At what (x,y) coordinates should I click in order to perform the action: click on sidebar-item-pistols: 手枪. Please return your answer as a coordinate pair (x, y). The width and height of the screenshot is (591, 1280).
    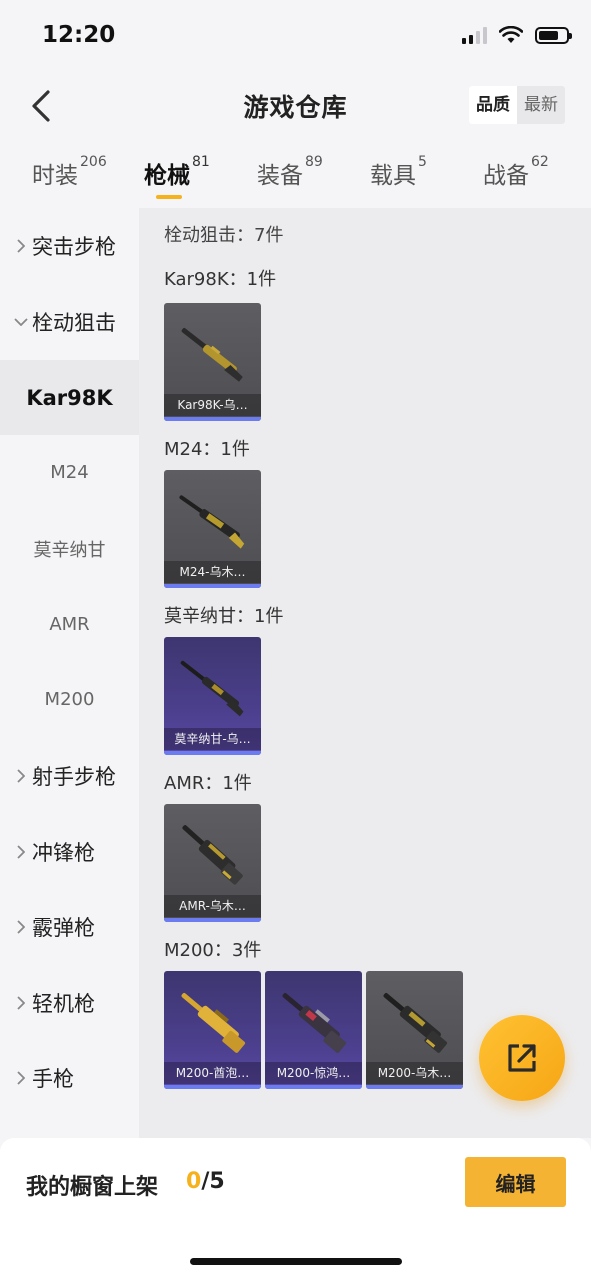
    Looking at the image, I should click on (69, 1077).